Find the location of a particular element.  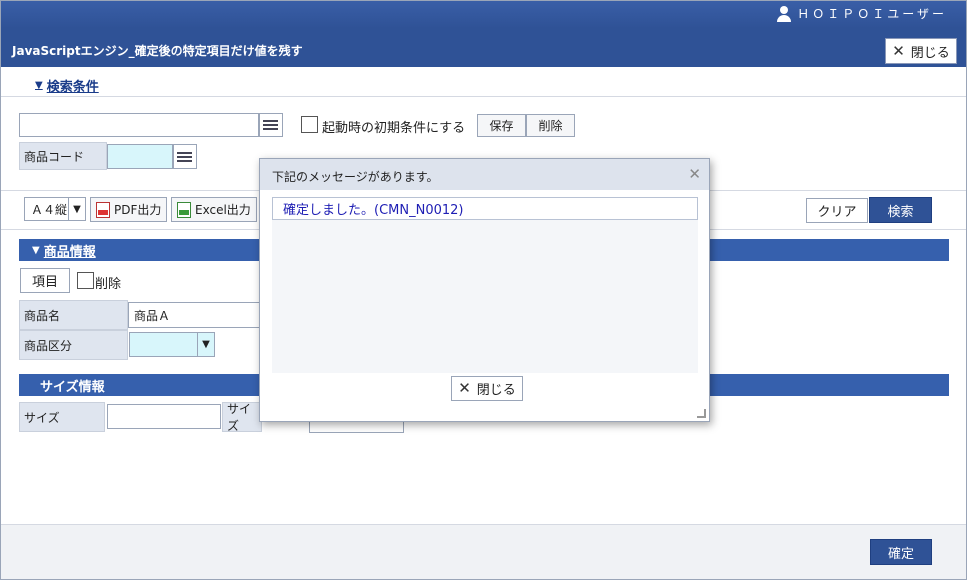

saved-condition-input is located at coordinates (139, 125).